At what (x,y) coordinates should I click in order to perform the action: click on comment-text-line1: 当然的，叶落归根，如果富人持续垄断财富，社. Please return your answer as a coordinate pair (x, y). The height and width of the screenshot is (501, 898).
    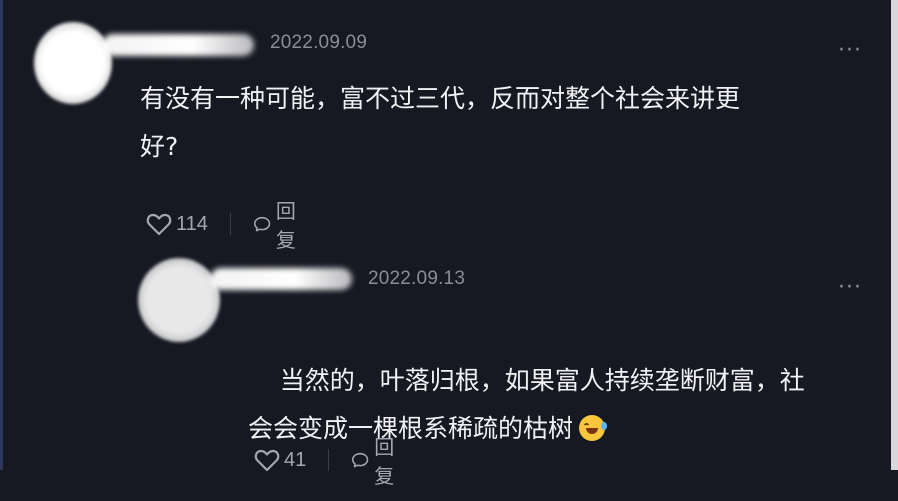
    Looking at the image, I should click on (542, 380).